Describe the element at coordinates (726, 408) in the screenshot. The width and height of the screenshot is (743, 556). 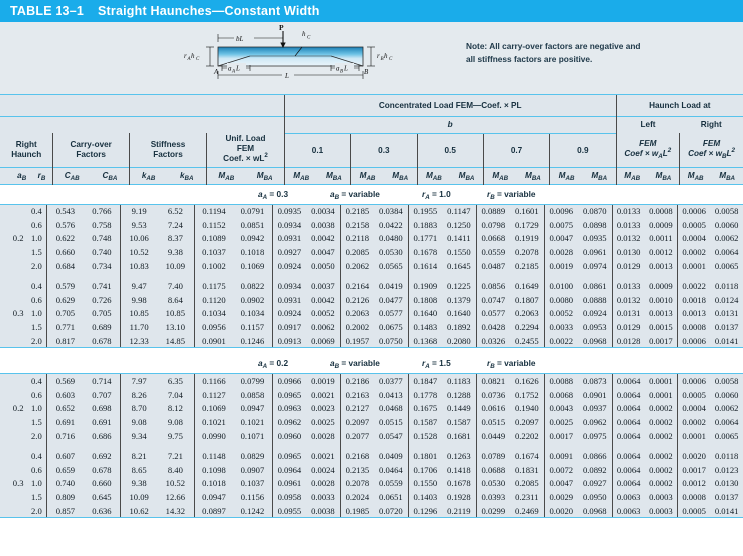
I see `cell-haunch-right-MBA: 0.0062` at that location.